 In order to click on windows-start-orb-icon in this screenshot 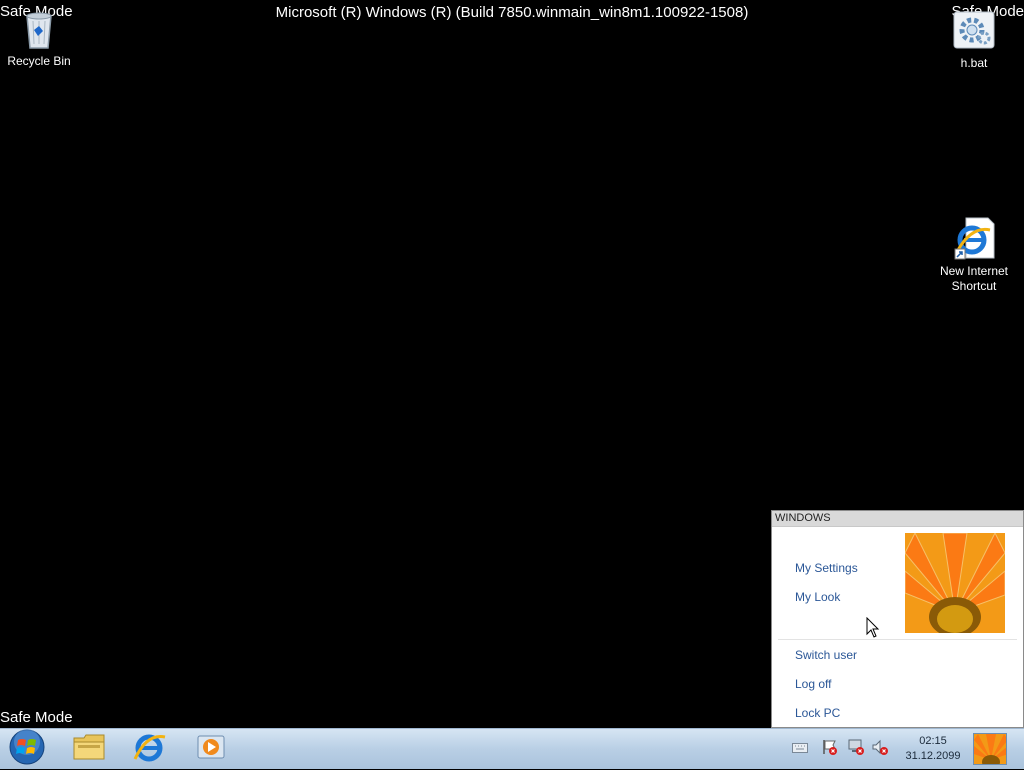, I will do `click(27, 749)`.